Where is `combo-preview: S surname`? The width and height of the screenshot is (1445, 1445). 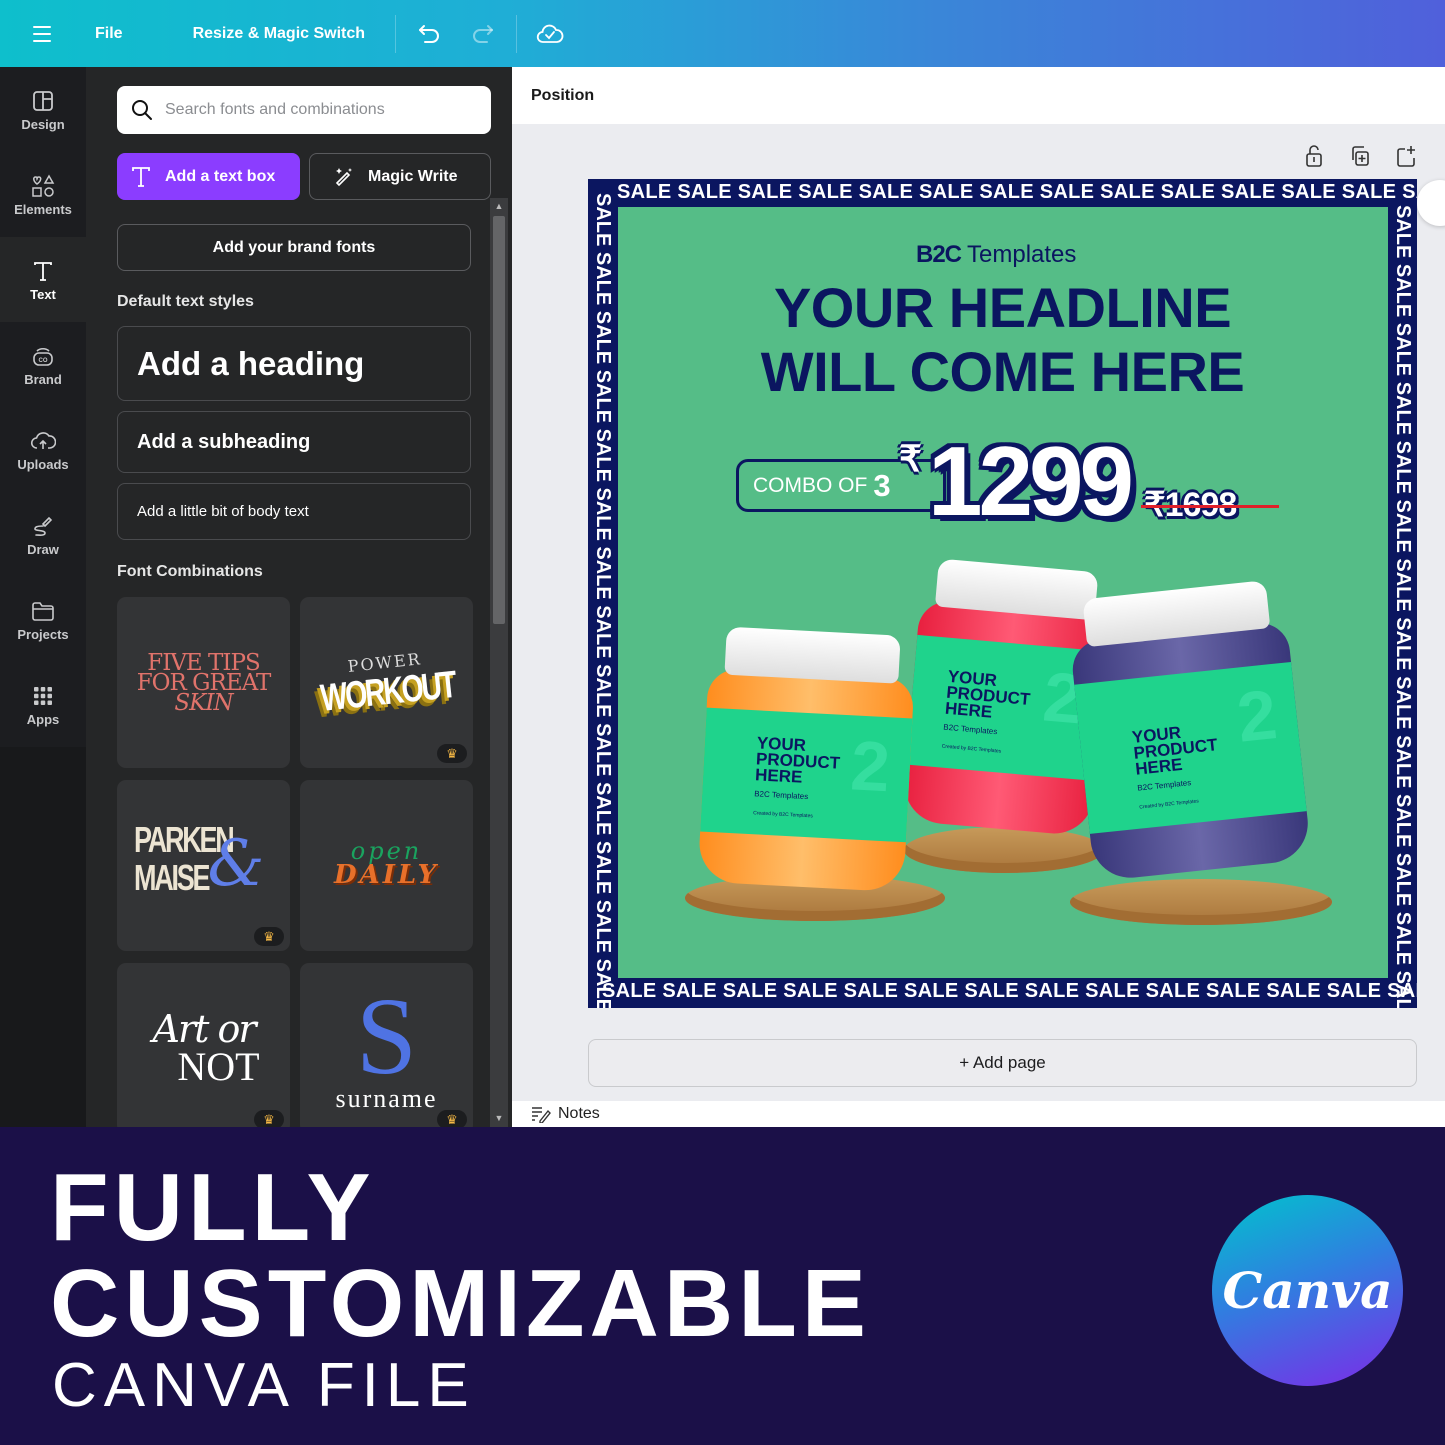
combo-preview: S surname is located at coordinates (386, 1043).